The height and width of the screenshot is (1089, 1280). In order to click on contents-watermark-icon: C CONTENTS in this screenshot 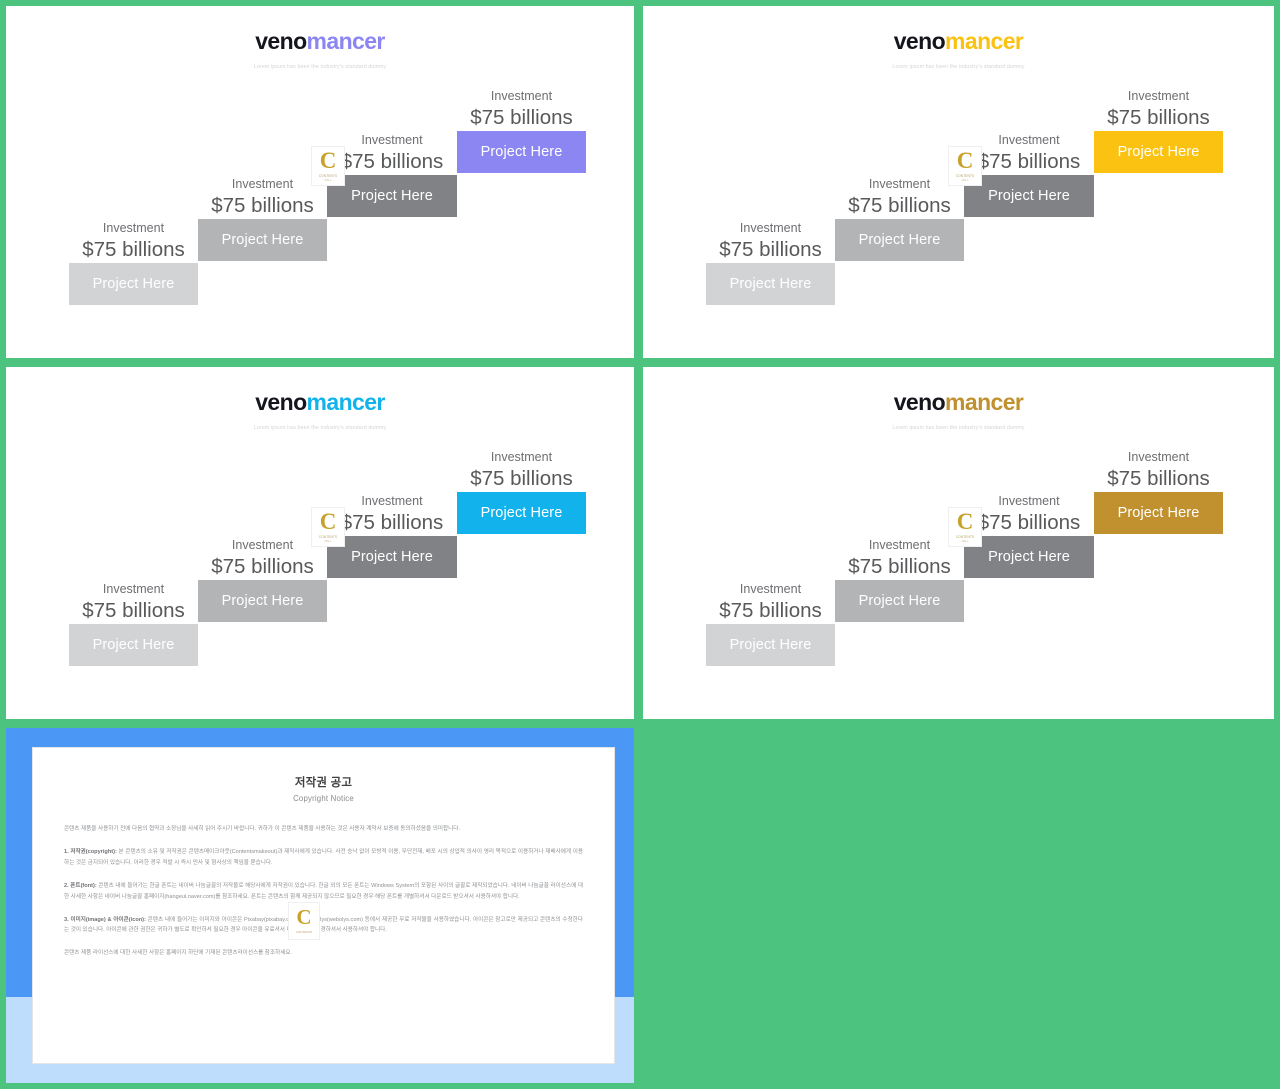, I will do `click(304, 921)`.